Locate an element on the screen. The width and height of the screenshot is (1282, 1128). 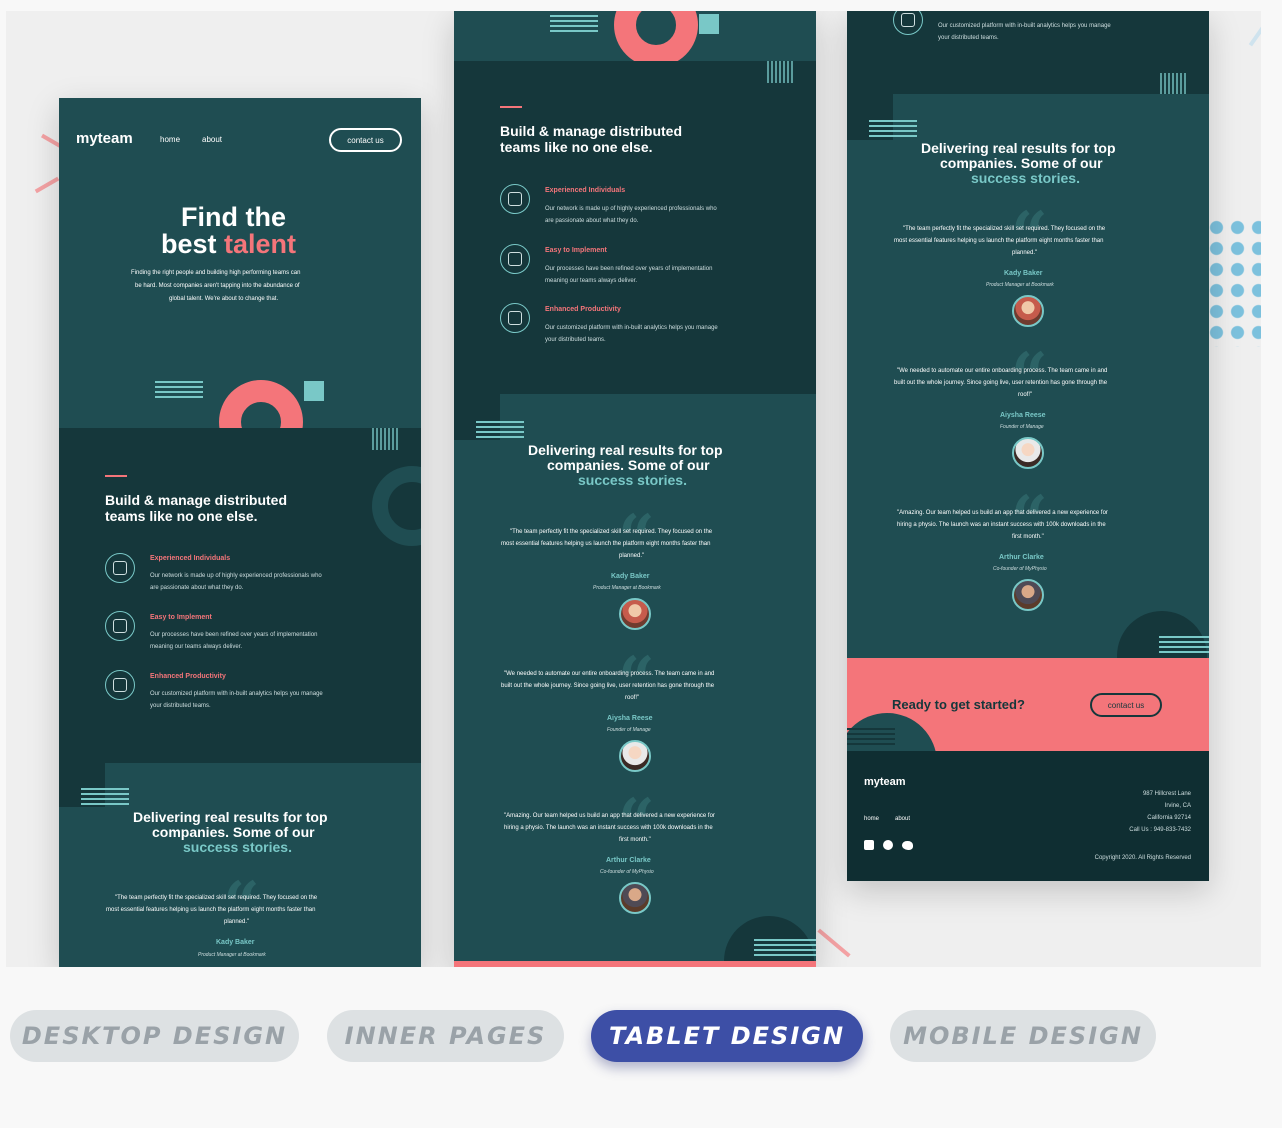
decor-coral-line is located at coordinates (834, 943).